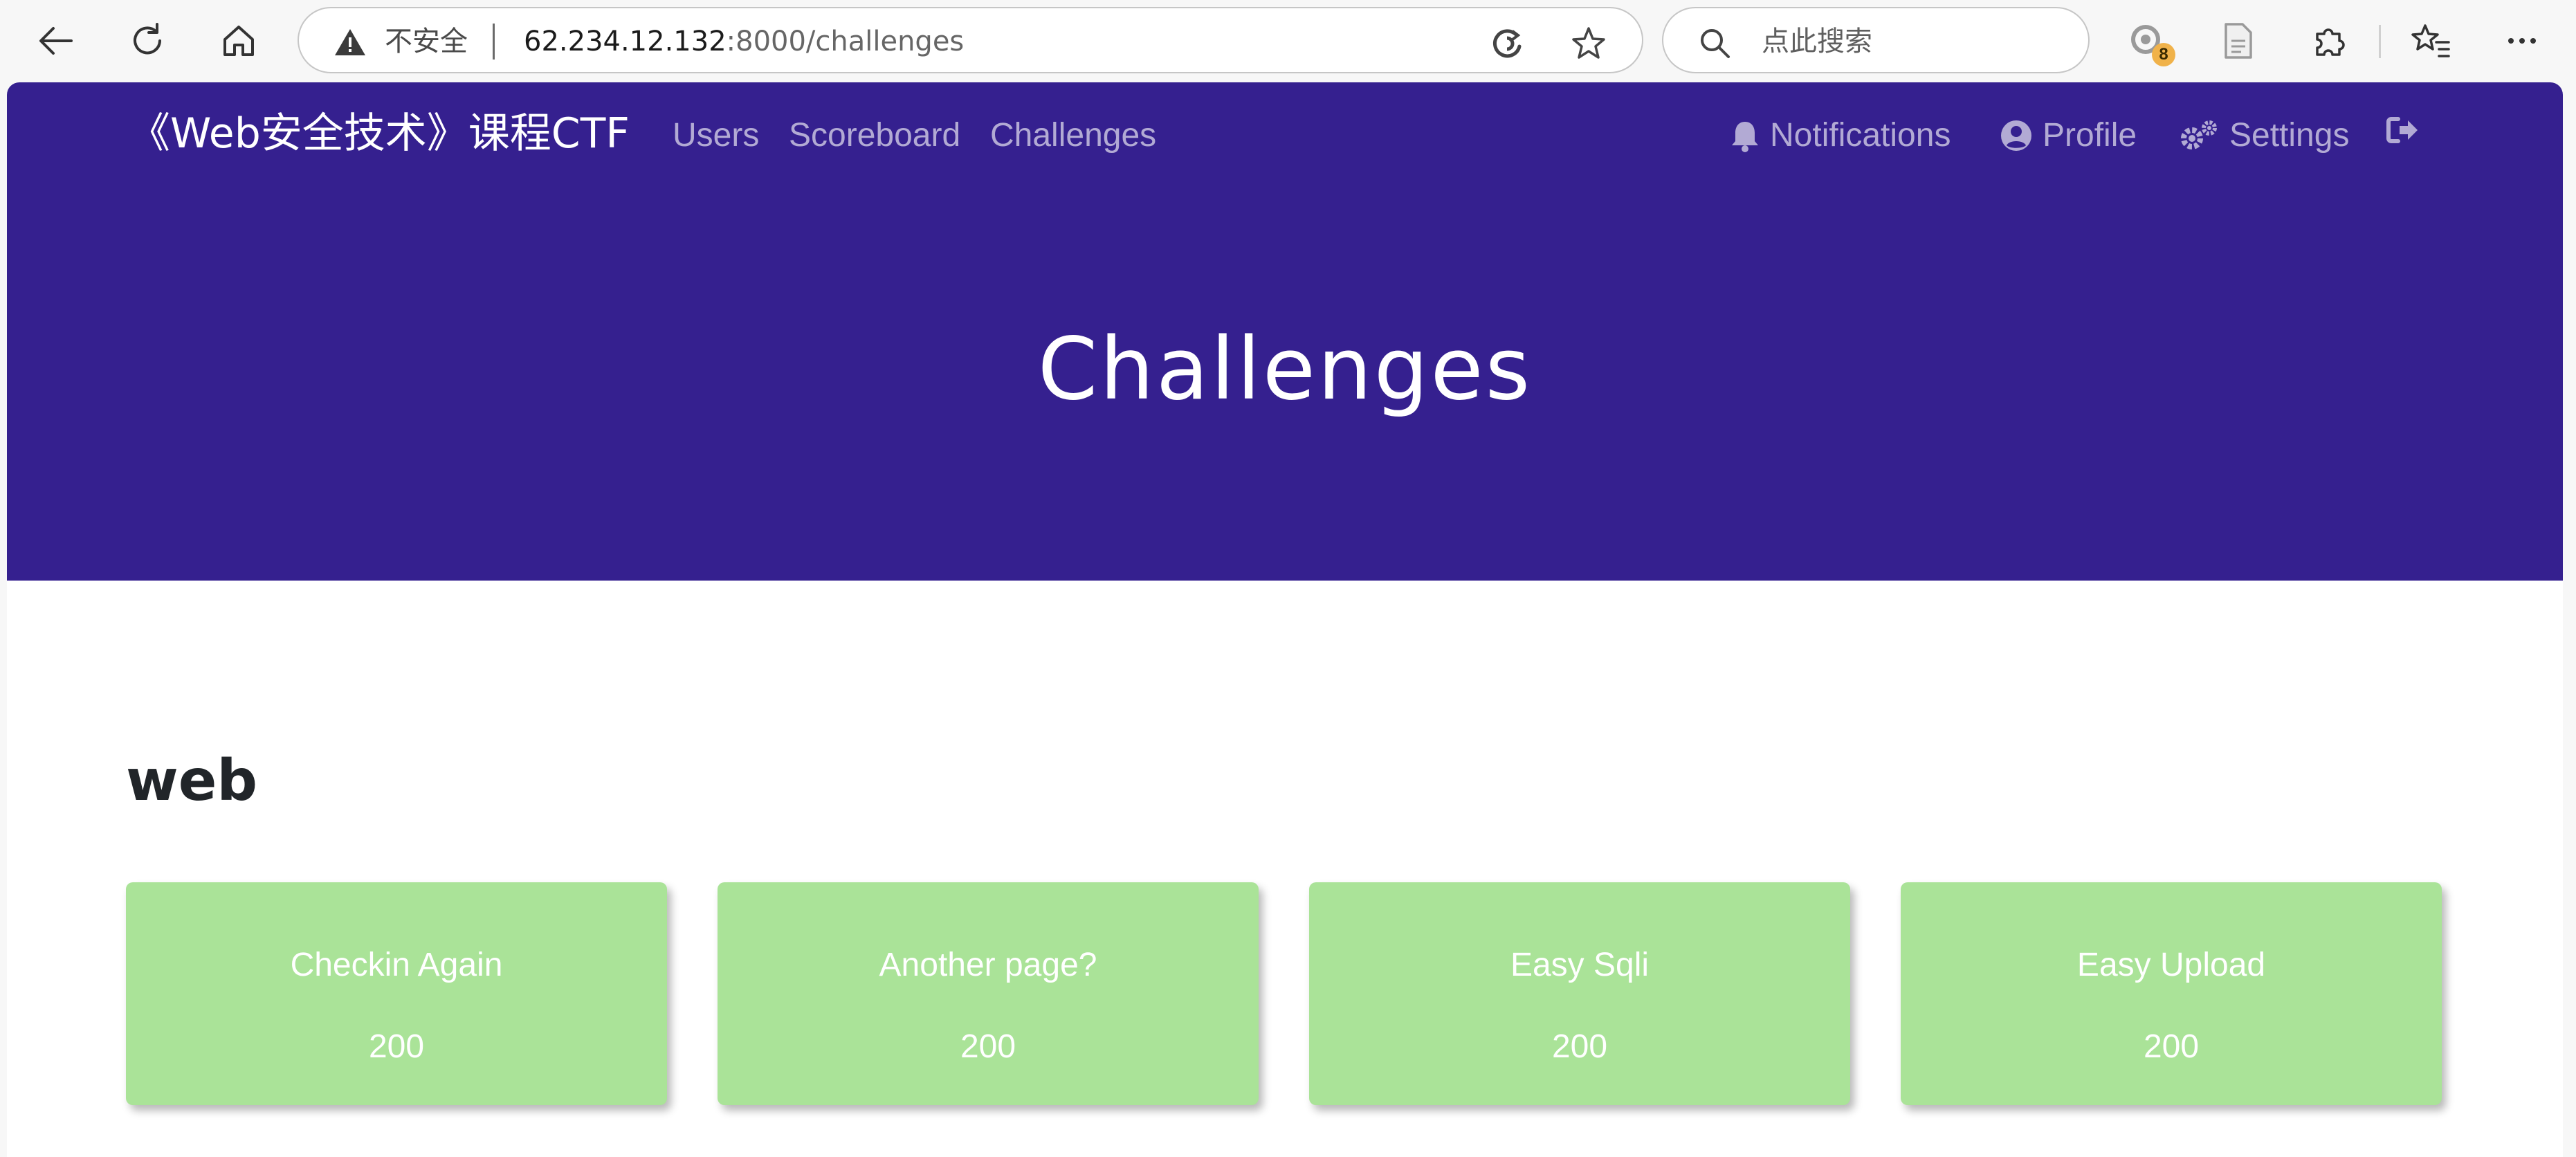 The height and width of the screenshot is (1157, 2576). Describe the element at coordinates (1716, 44) in the screenshot. I see `search-icon` at that location.